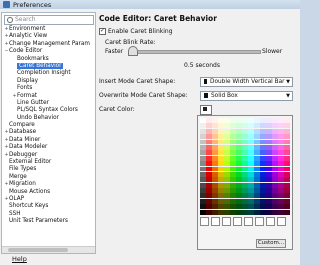 Image resolution: width=320 pixels, height=265 pixels. What do you see at coordinates (49, 140) in the screenshot?
I see `tree-item: +Data Miner` at bounding box center [49, 140].